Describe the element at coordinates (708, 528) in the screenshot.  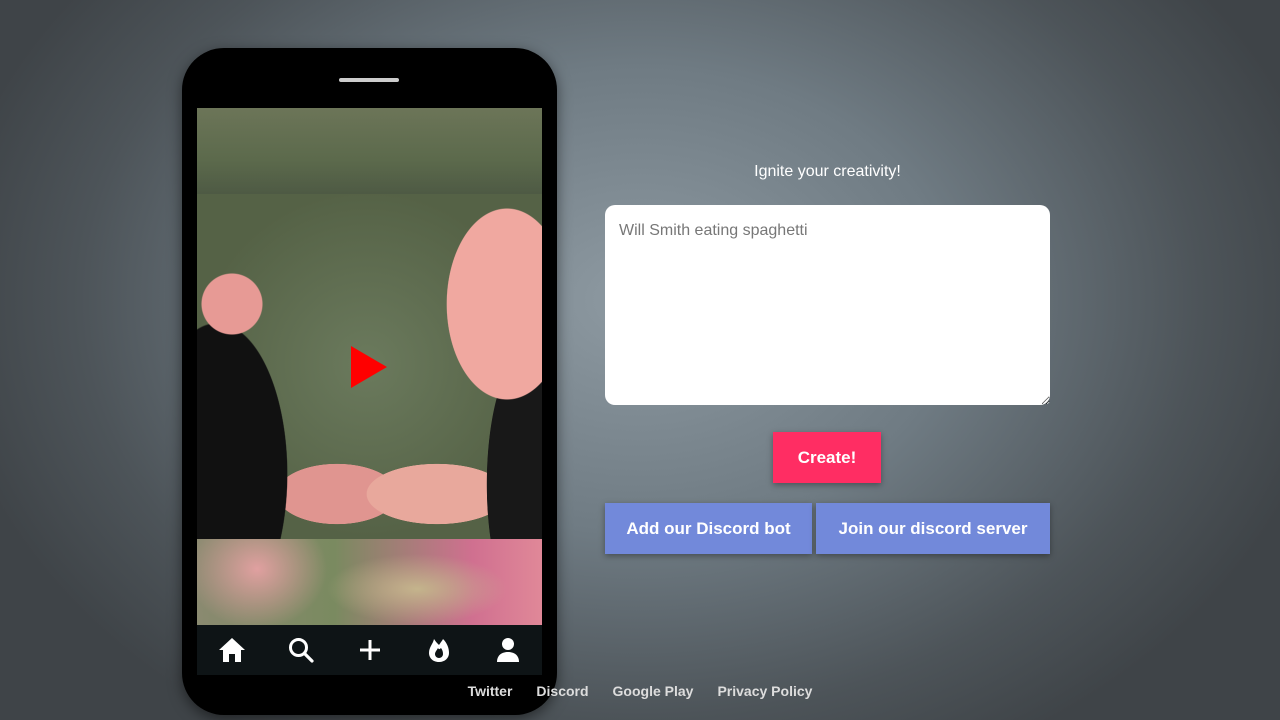
I see `add-discord-bot-button: Add our Discord bot` at that location.